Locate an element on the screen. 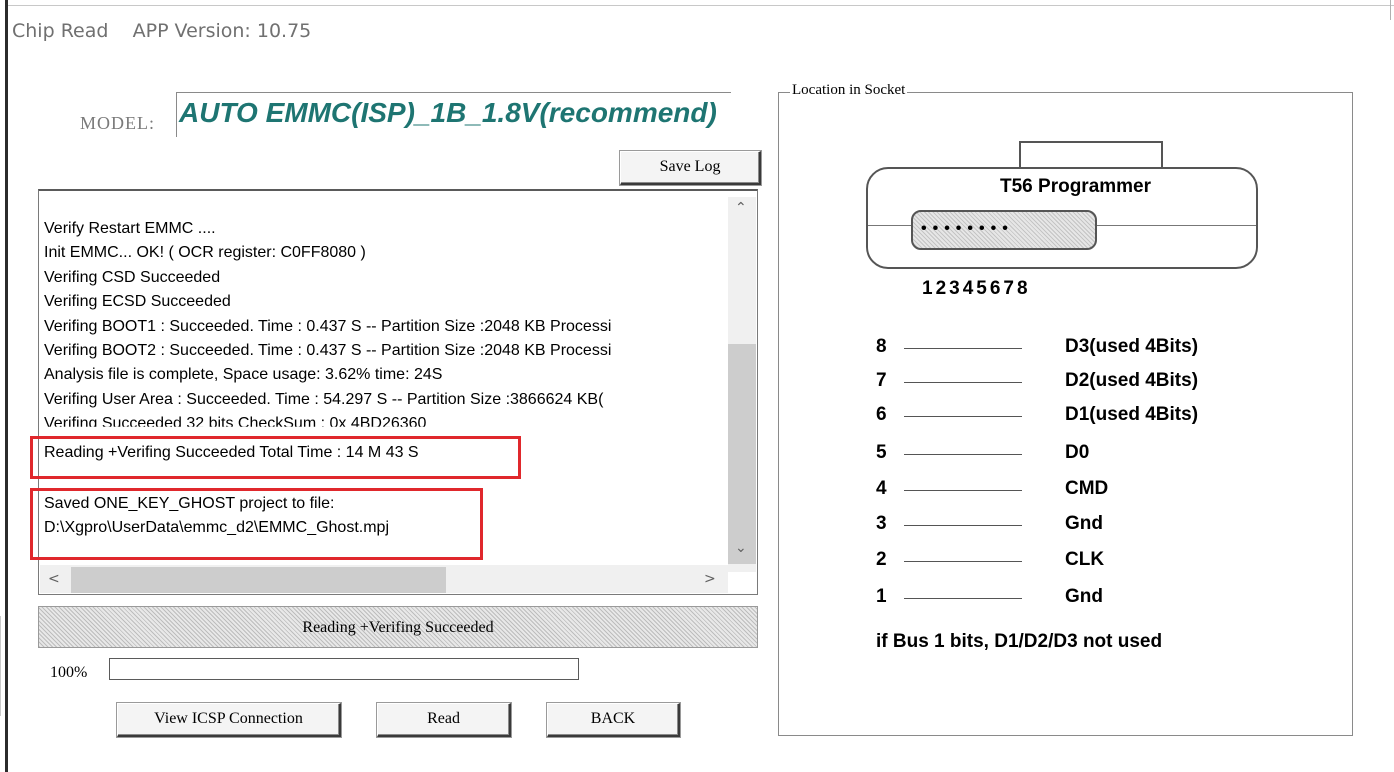 Image resolution: width=1394 pixels, height=772 pixels. window-title: Chip Read APP Version: 10.75 is located at coordinates (161, 31).